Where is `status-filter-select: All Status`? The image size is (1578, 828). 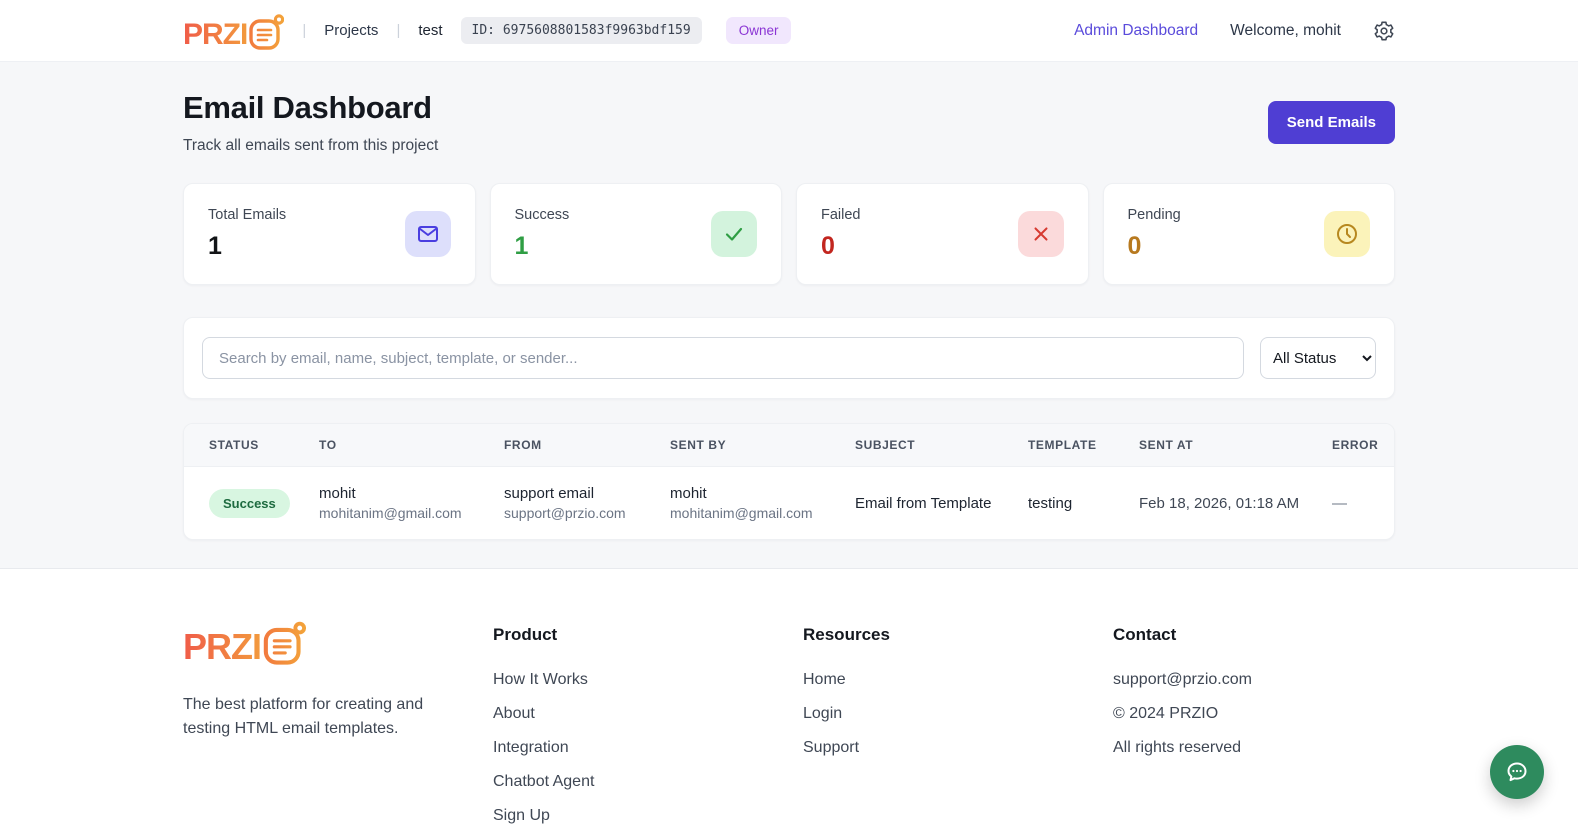
status-filter-select: All Status is located at coordinates (1318, 358).